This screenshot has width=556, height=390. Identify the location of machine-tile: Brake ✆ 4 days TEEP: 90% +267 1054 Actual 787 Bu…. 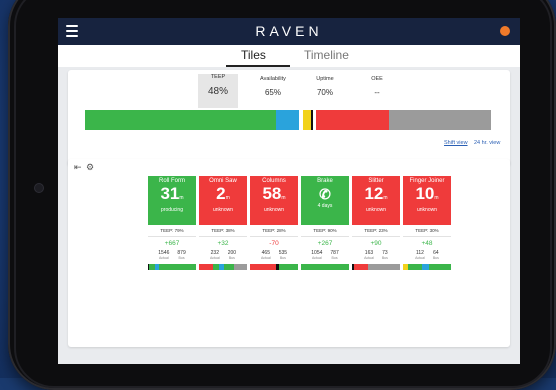
(325, 223).